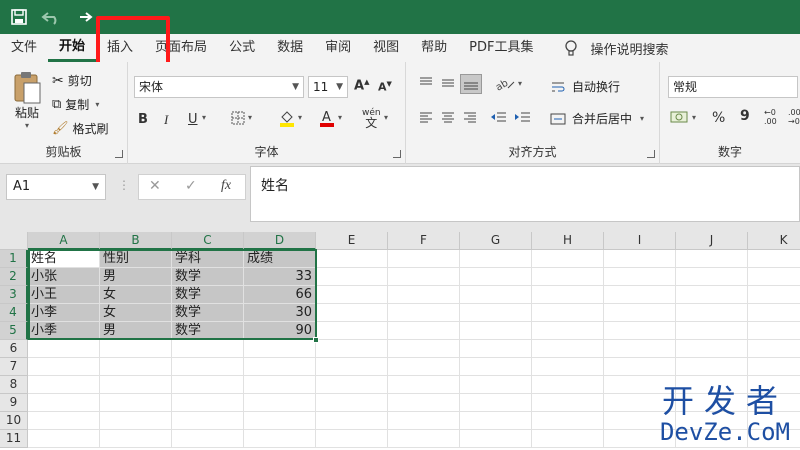 The width and height of the screenshot is (800, 450). Describe the element at coordinates (496, 259) in the screenshot. I see `cell-g1` at that location.